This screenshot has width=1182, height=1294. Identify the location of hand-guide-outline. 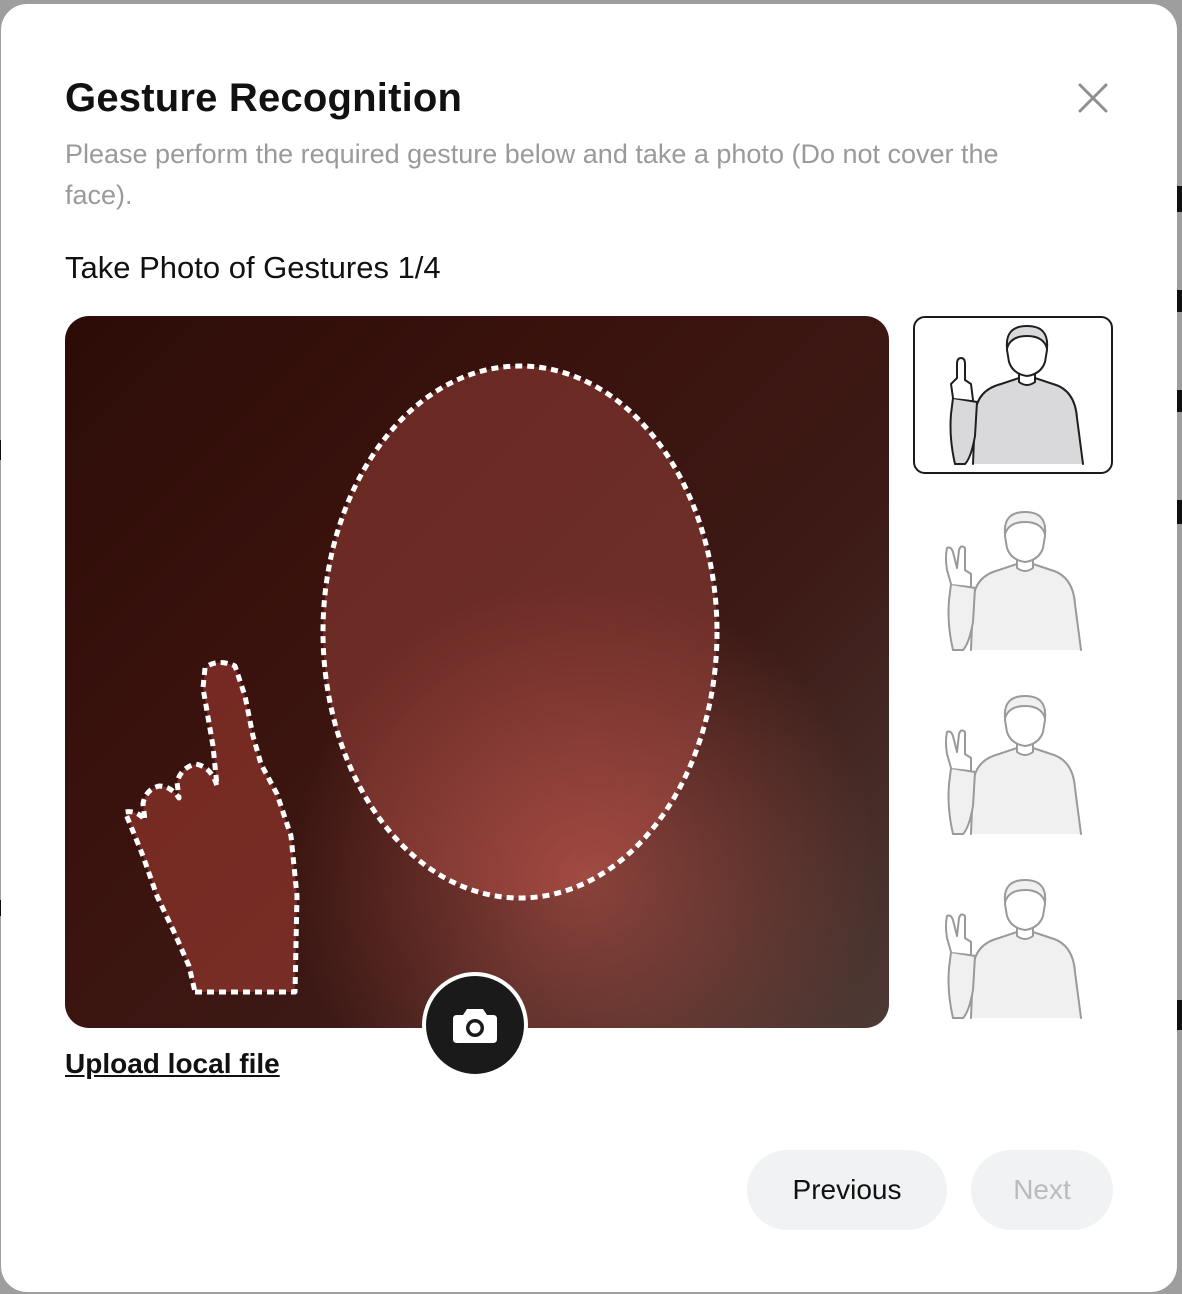
(211, 827).